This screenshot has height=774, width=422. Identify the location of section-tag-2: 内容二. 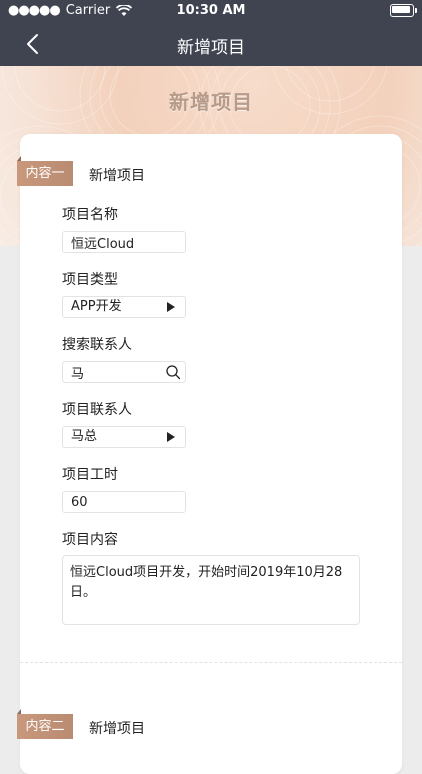
(45, 724).